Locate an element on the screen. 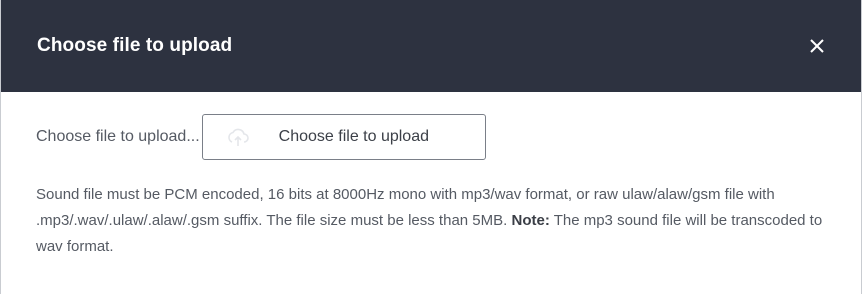 This screenshot has height=294, width=862. upload-icon is located at coordinates (238, 137).